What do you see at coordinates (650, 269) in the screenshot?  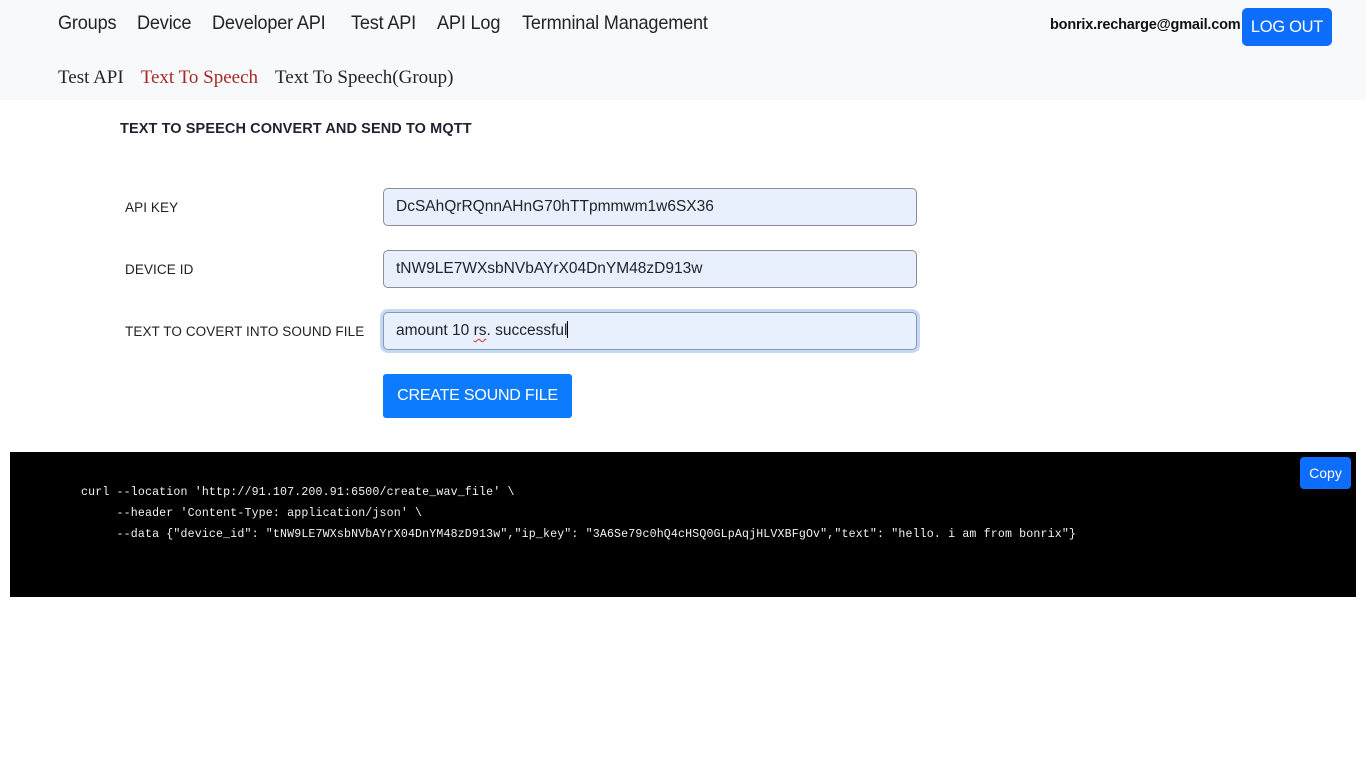 I see `device-id-input` at bounding box center [650, 269].